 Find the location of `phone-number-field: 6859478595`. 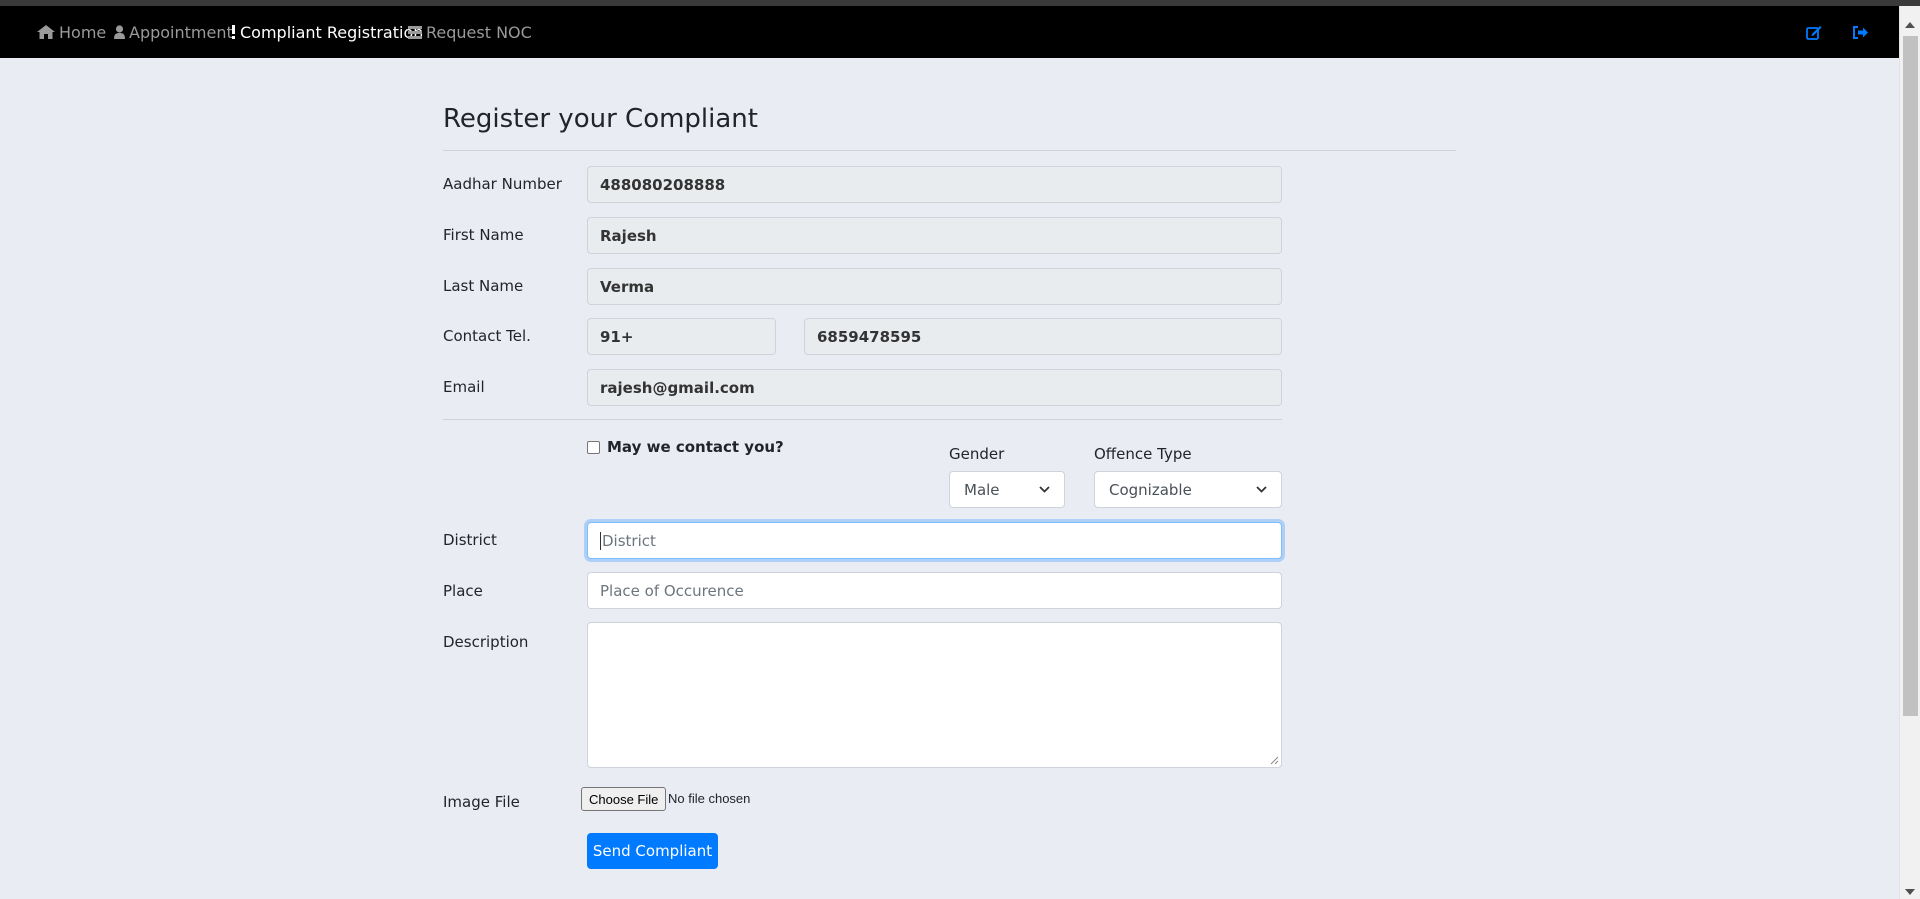

phone-number-field: 6859478595 is located at coordinates (1043, 336).